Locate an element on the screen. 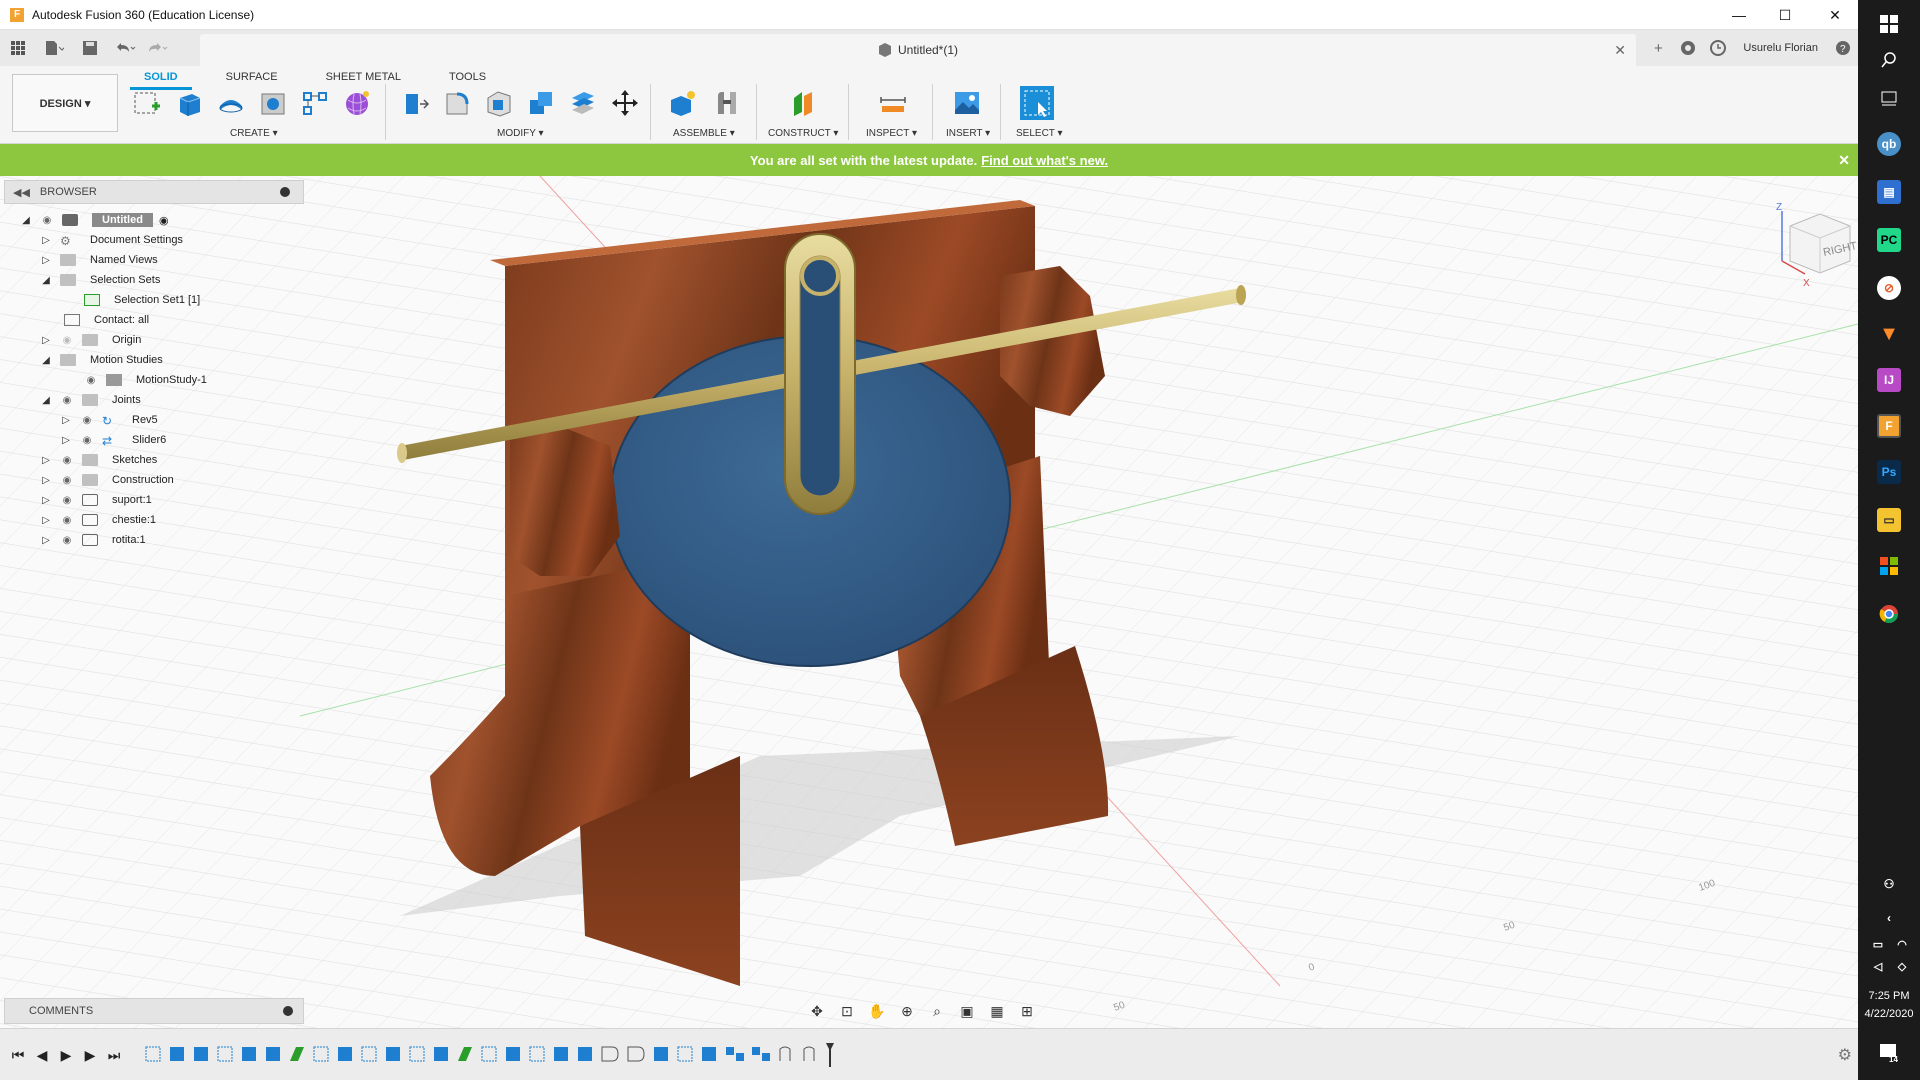 Image resolution: width=1920 pixels, height=1080 pixels. action-center-icon: 14 is located at coordinates (1889, 1052).